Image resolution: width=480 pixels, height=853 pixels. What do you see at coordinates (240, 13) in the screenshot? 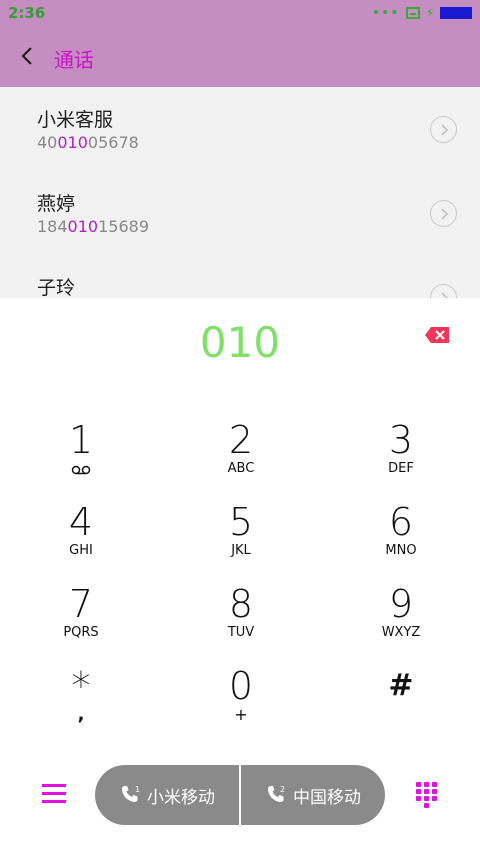
I see `status-bar: 2:36 ••• ⚡` at bounding box center [240, 13].